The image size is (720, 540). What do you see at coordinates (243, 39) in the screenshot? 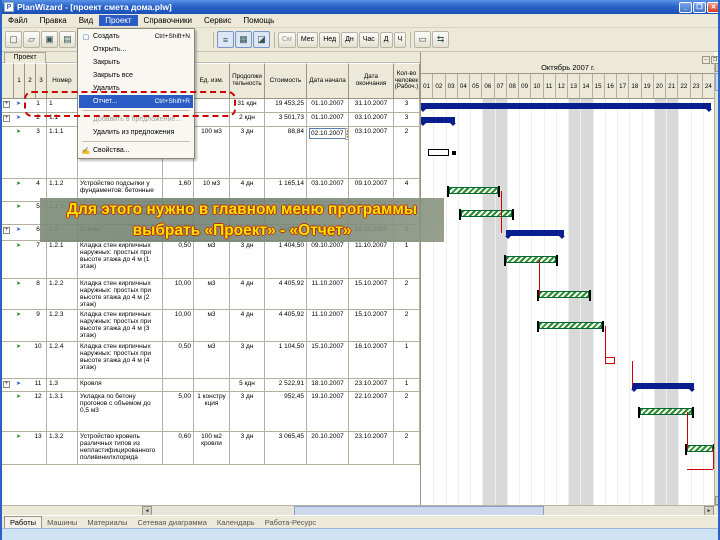
I see `table-view-icon: ▦` at bounding box center [243, 39].